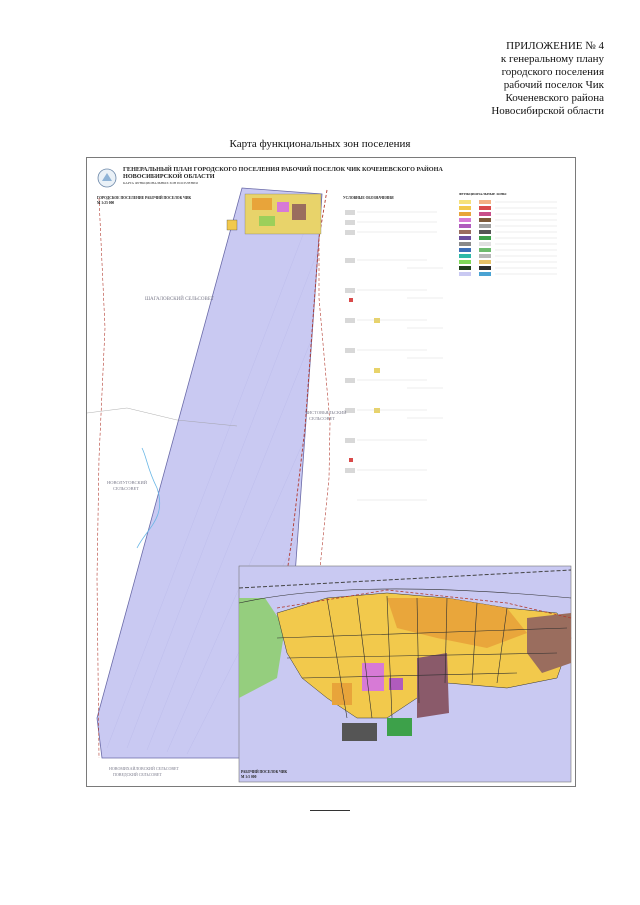 The height and width of the screenshot is (905, 640). What do you see at coordinates (553, 85) in the screenshot?
I see `appendix-line: рабочий поселок Чик` at bounding box center [553, 85].